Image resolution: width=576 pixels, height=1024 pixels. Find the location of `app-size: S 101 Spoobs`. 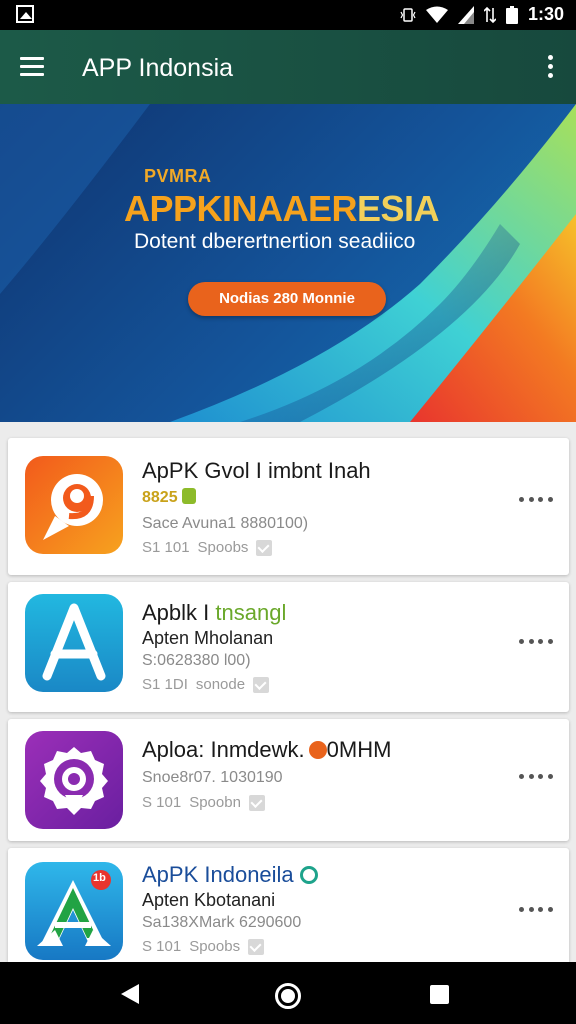

app-size: S 101 Spoobs is located at coordinates (203, 946).